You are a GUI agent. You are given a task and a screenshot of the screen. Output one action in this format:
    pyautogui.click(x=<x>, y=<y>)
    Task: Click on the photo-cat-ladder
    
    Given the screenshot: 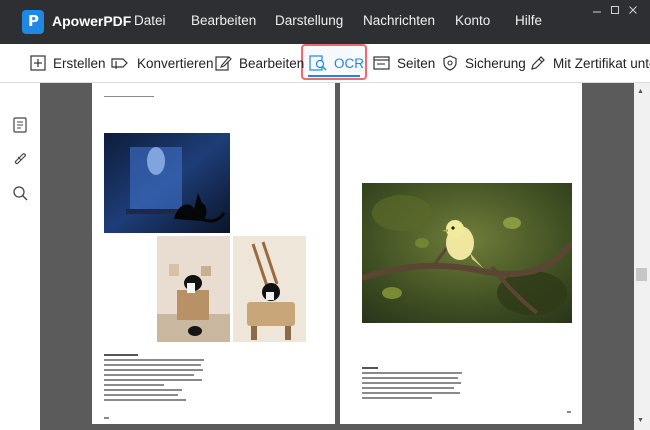 What is the action you would take?
    pyautogui.click(x=269, y=289)
    